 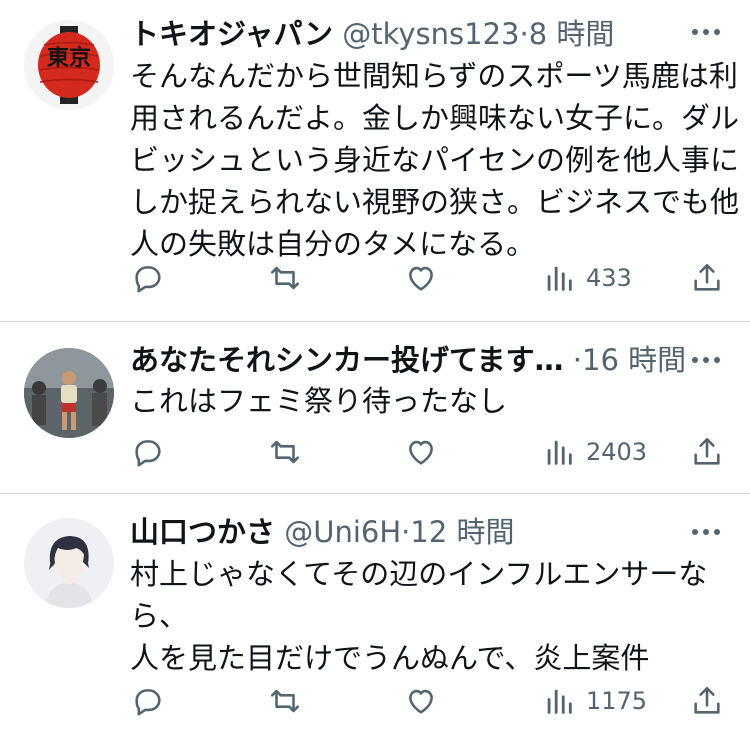 What do you see at coordinates (159, 616) in the screenshot?
I see `tweet-text-line: ら、` at bounding box center [159, 616].